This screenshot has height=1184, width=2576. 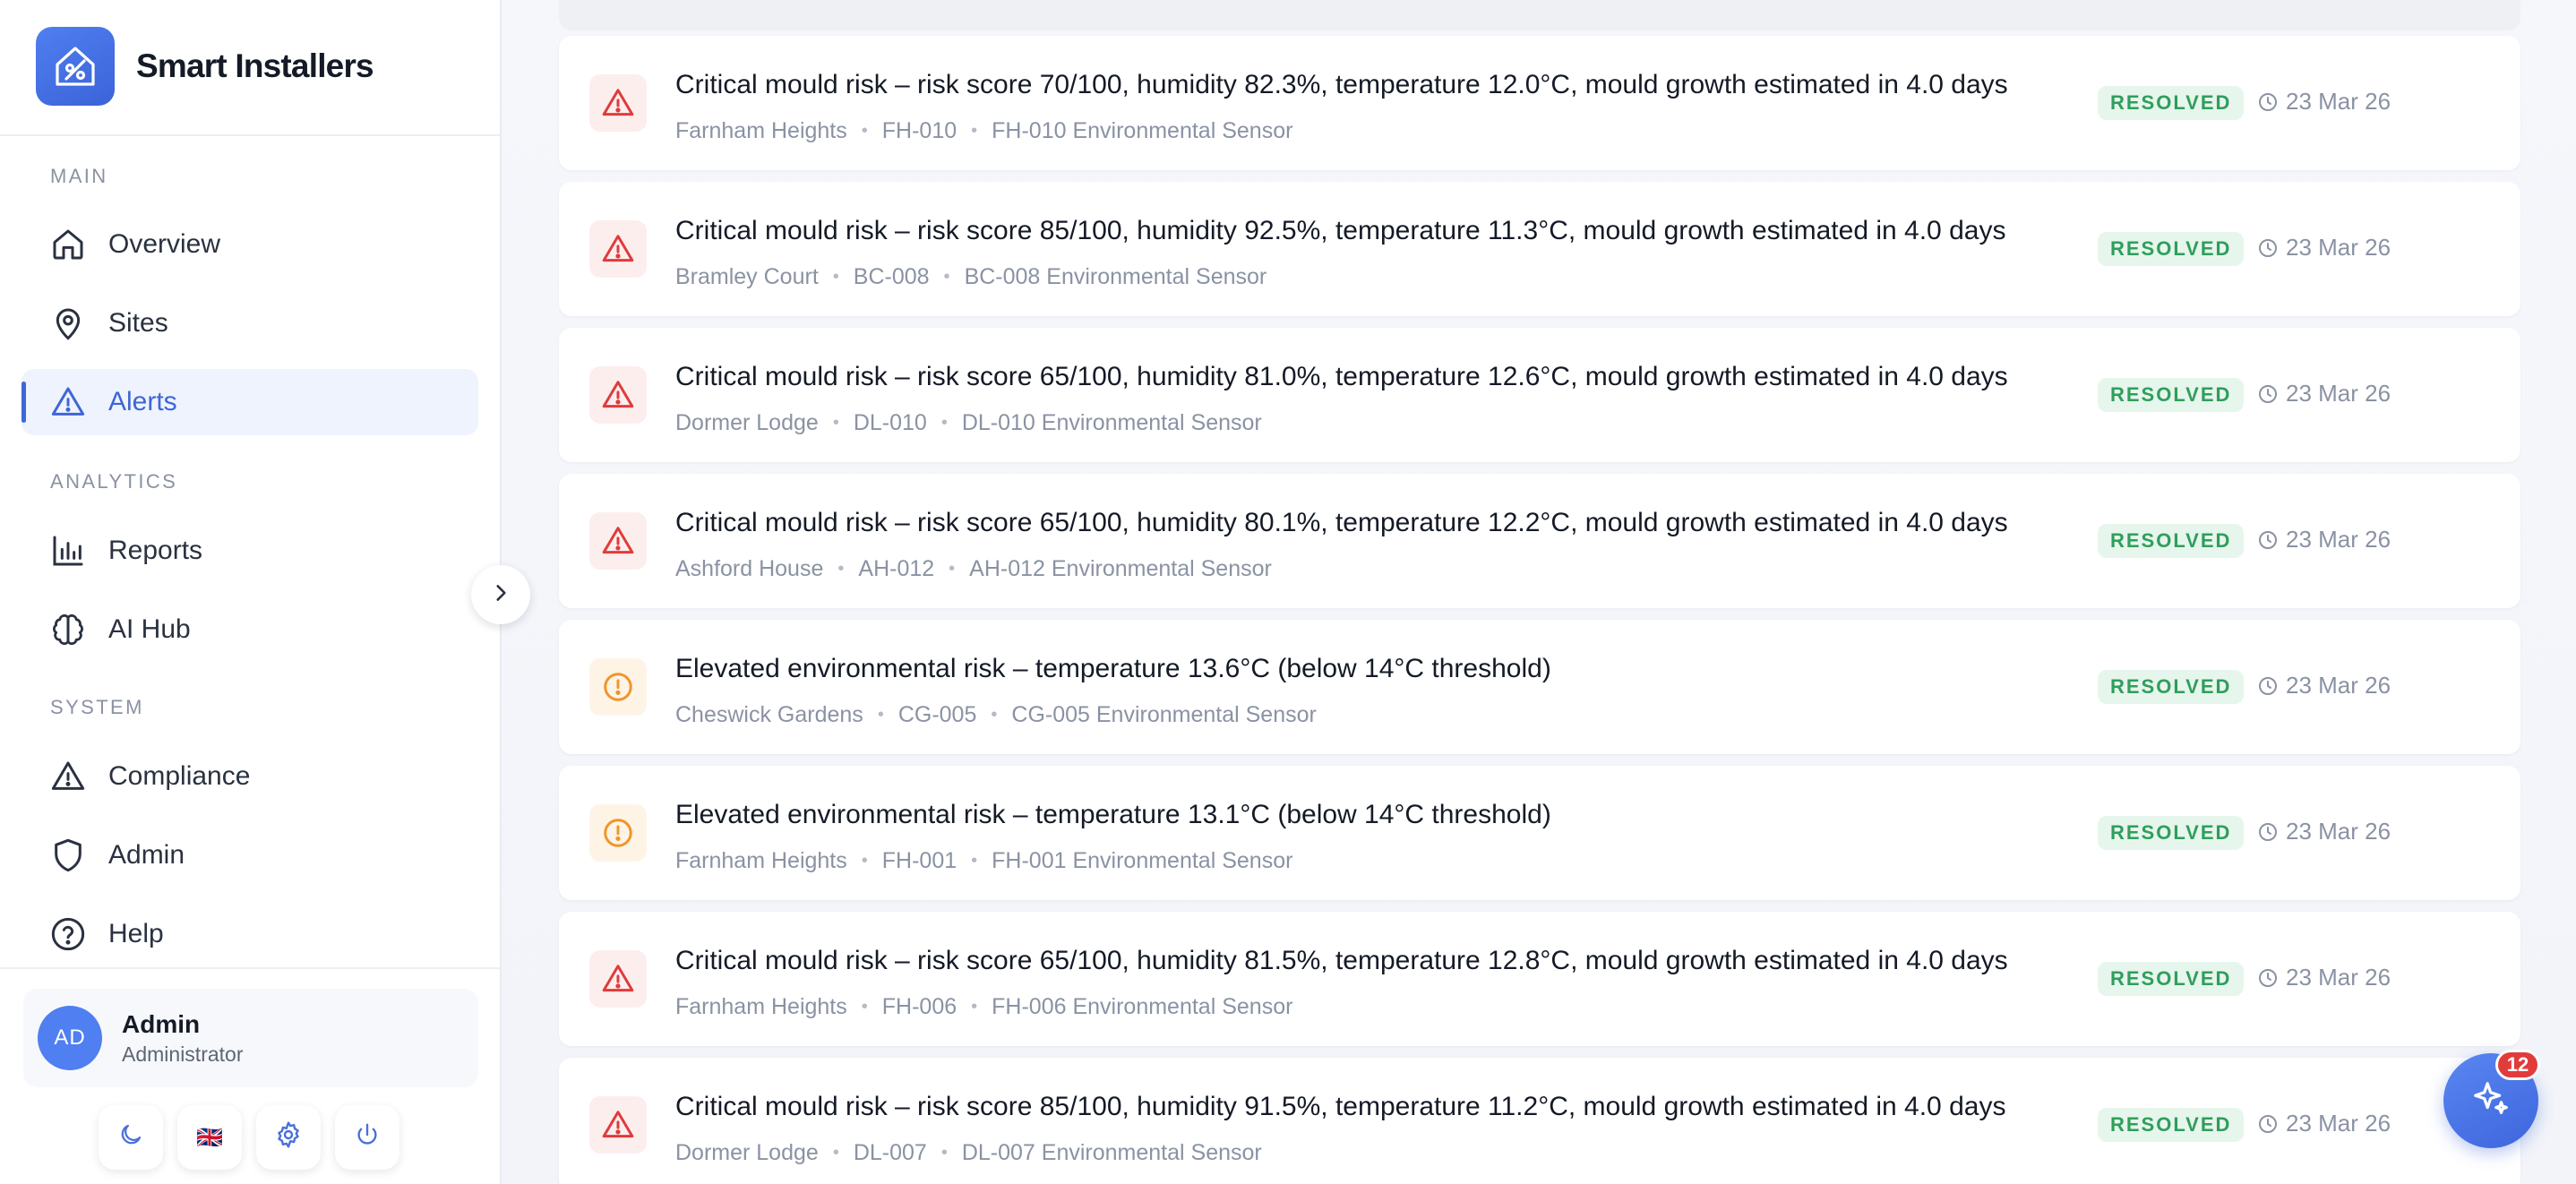 I want to click on sidebar-collapse-button, so click(x=500, y=594).